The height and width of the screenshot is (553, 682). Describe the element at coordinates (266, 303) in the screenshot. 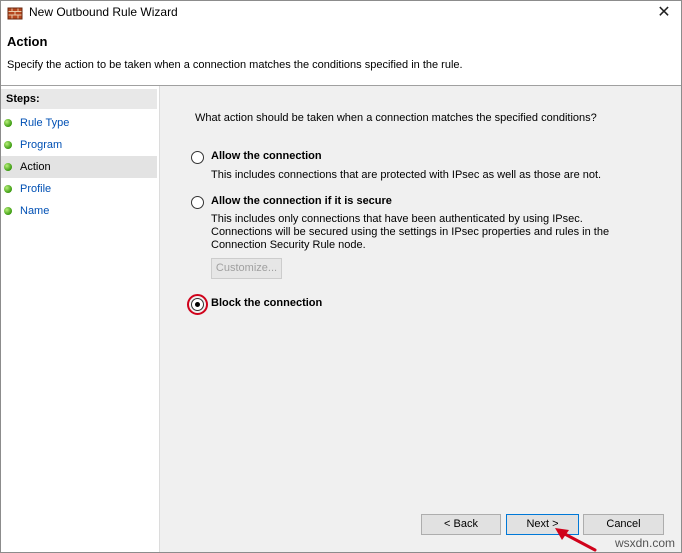

I see `block-connection-label: Block the connection` at that location.